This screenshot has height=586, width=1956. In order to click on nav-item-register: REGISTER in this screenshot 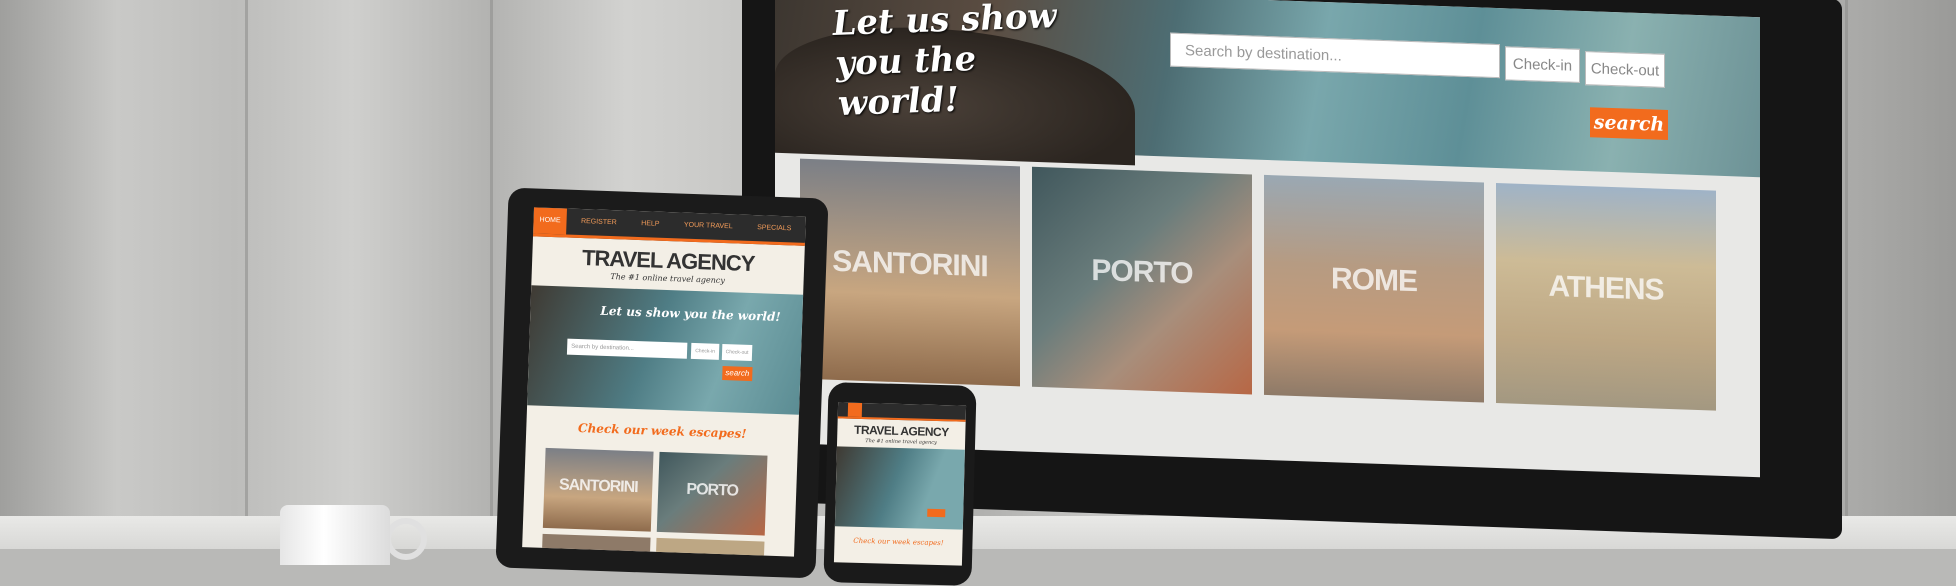, I will do `click(599, 222)`.